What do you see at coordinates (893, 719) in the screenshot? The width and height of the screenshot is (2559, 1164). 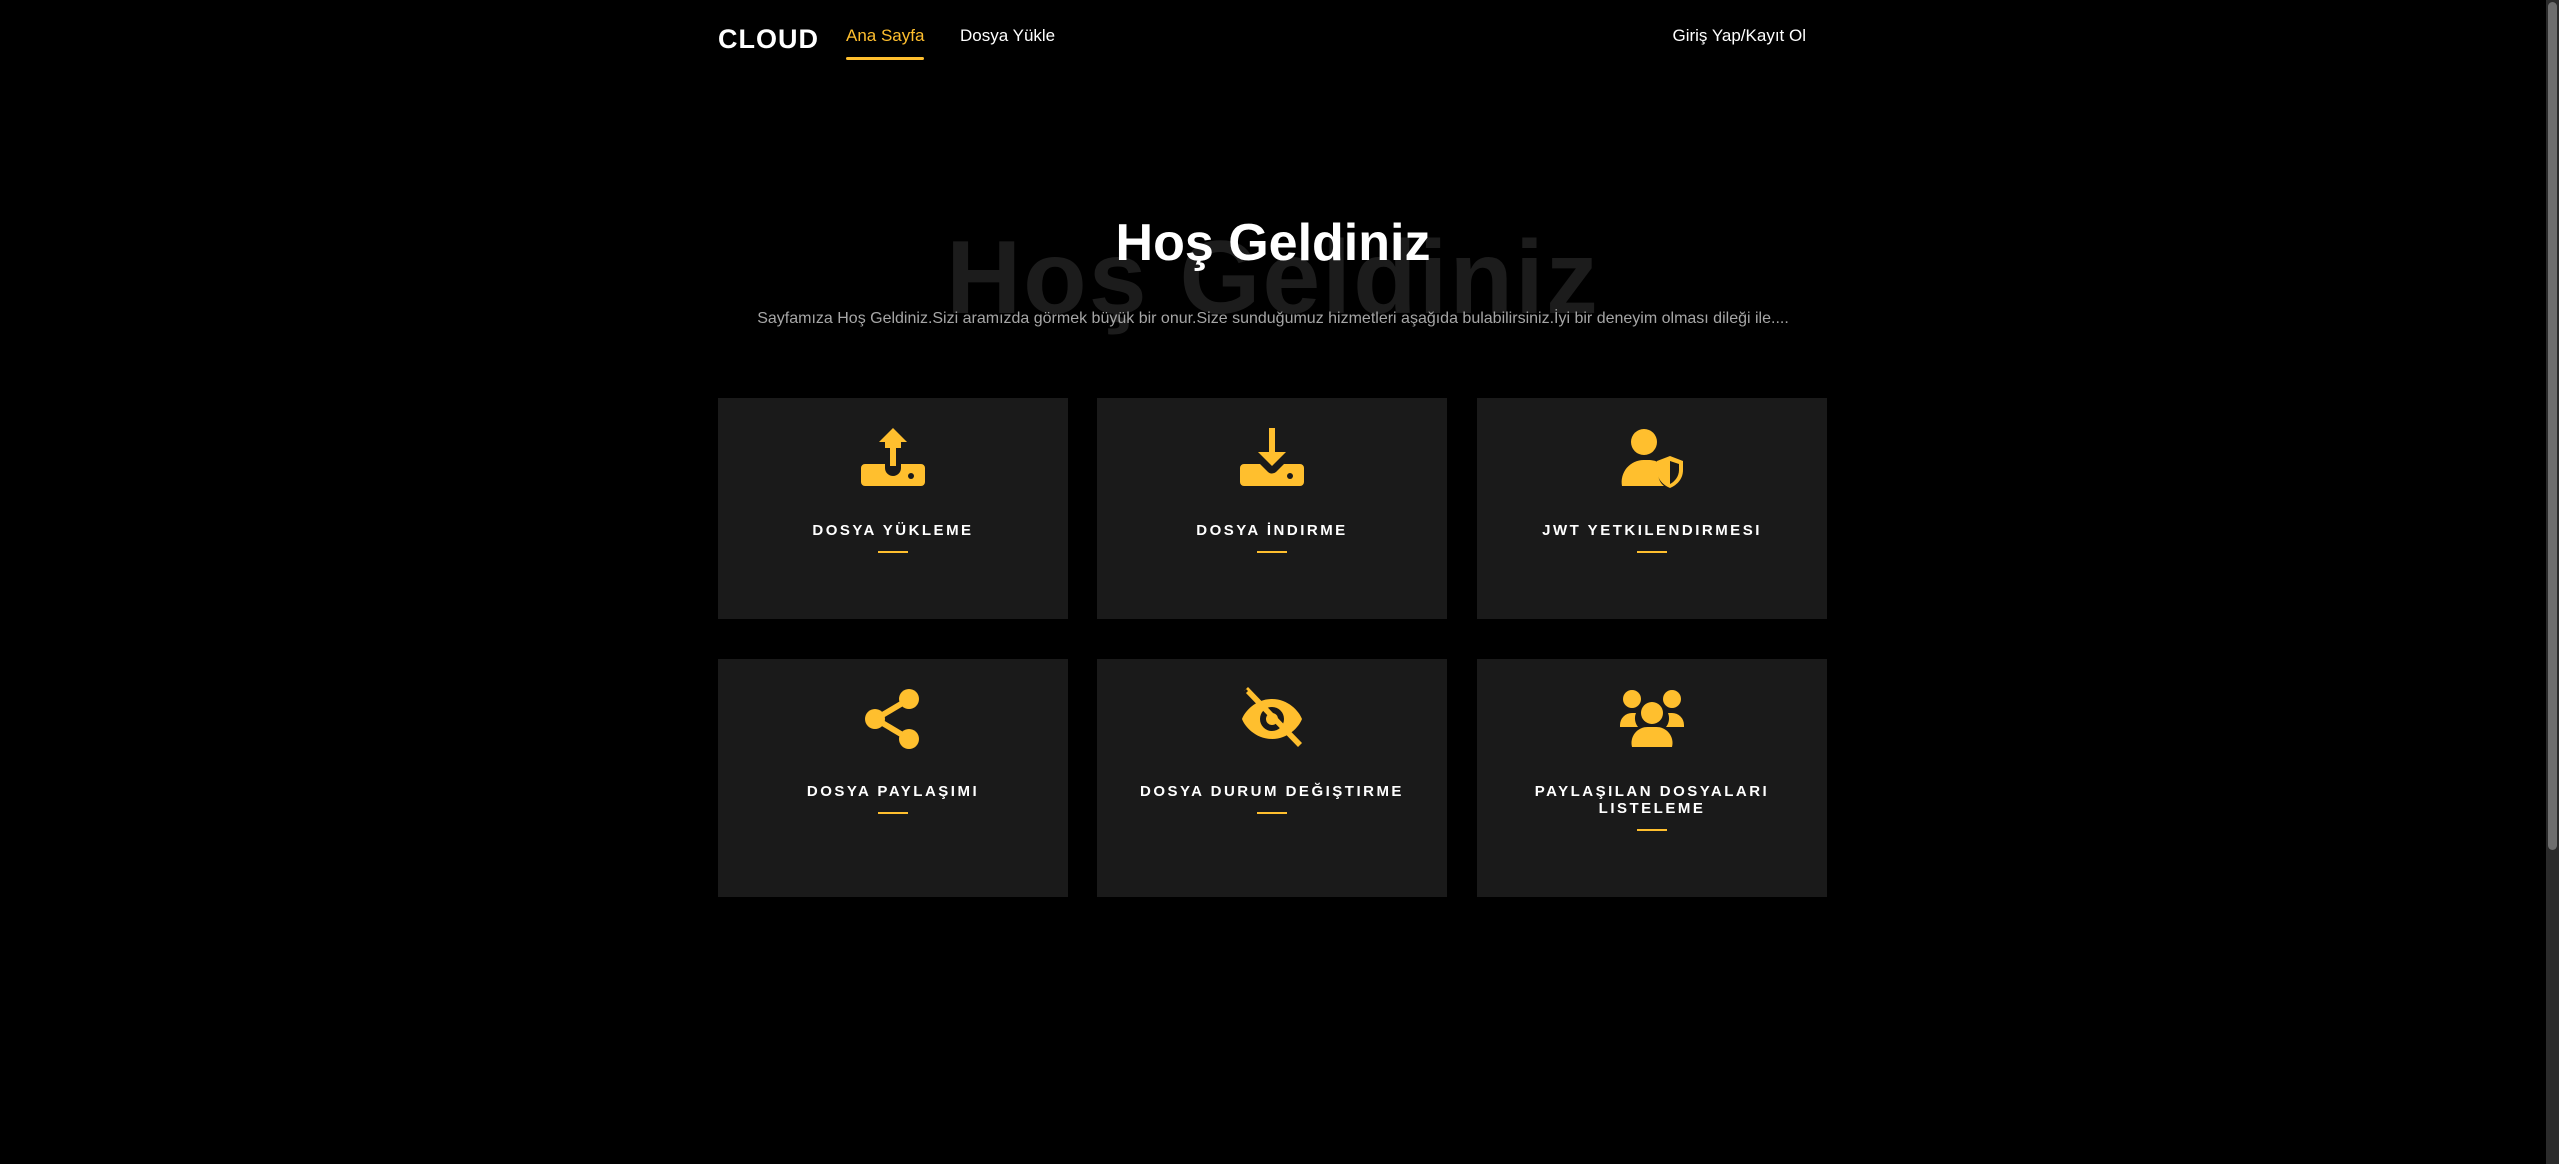 I see `share-icon` at bounding box center [893, 719].